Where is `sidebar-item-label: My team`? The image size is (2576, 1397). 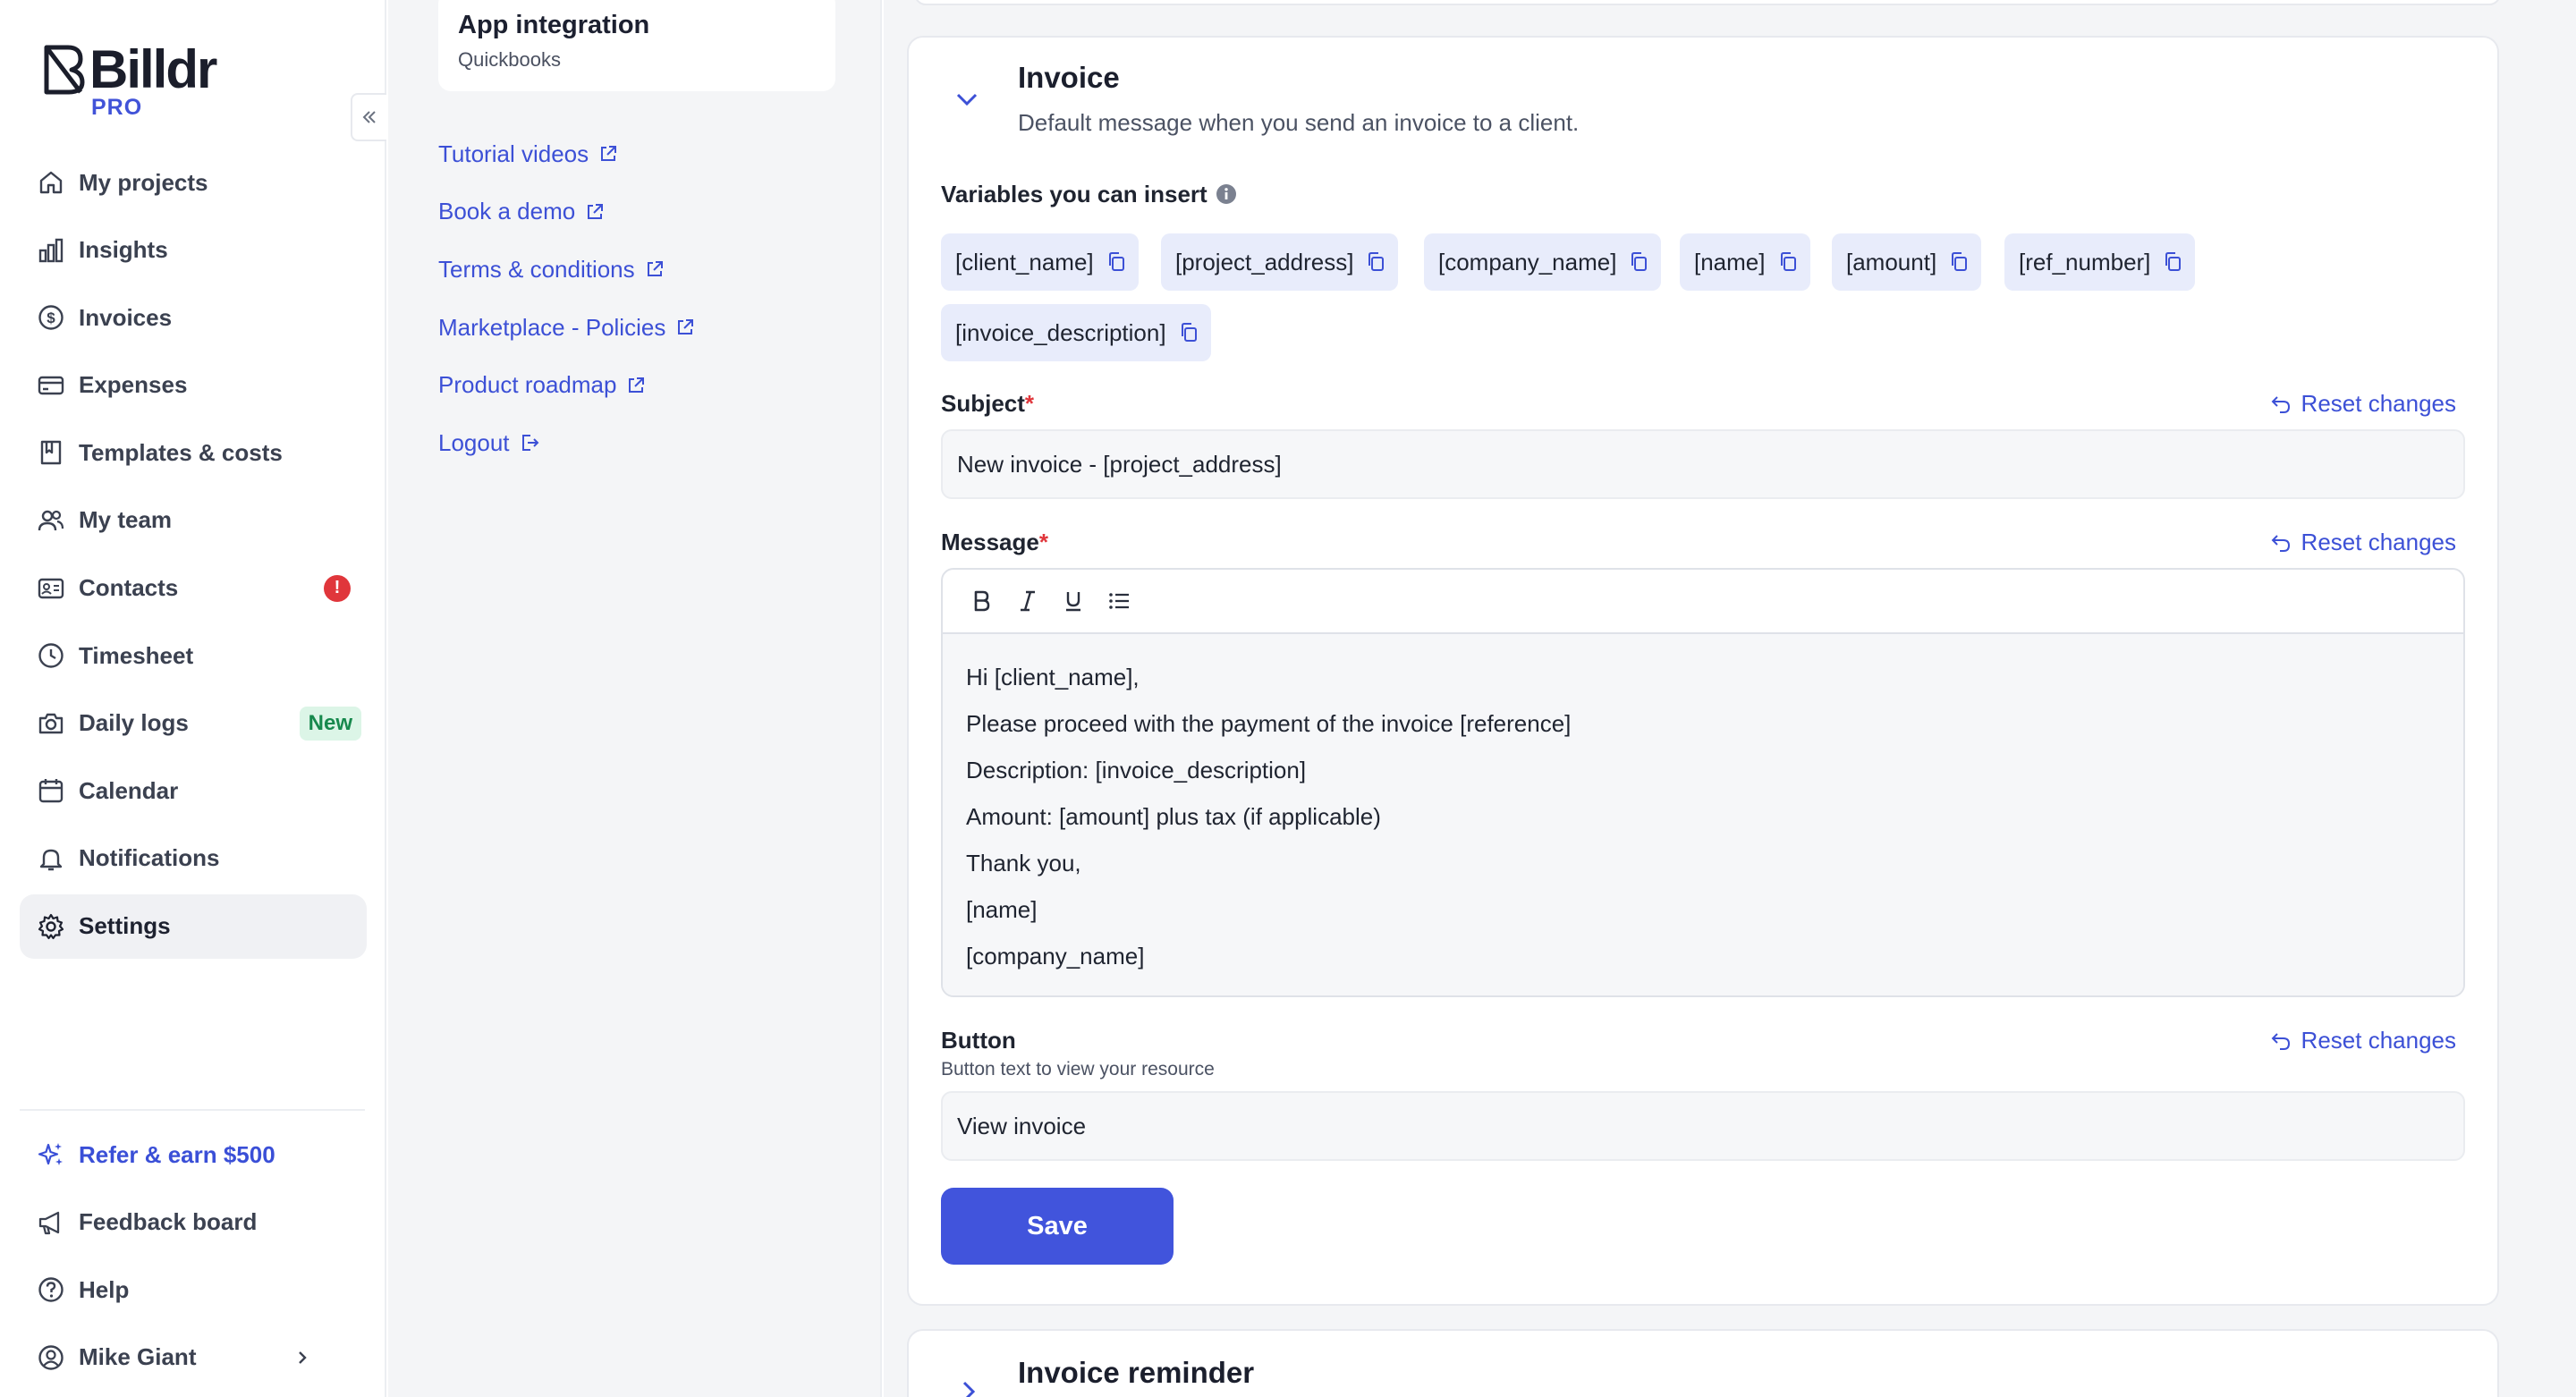
sidebar-item-label: My team is located at coordinates (126, 520).